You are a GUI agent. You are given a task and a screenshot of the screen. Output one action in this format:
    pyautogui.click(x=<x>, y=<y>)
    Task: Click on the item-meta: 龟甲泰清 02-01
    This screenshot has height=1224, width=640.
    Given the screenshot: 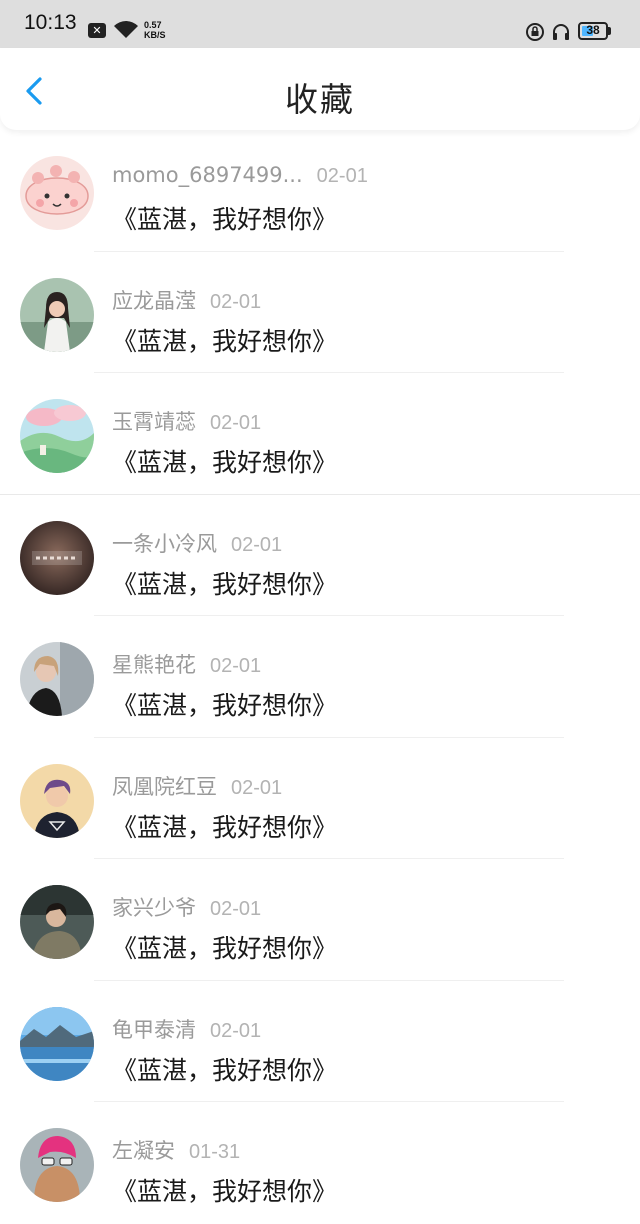 What is the action you would take?
    pyautogui.click(x=186, y=1029)
    